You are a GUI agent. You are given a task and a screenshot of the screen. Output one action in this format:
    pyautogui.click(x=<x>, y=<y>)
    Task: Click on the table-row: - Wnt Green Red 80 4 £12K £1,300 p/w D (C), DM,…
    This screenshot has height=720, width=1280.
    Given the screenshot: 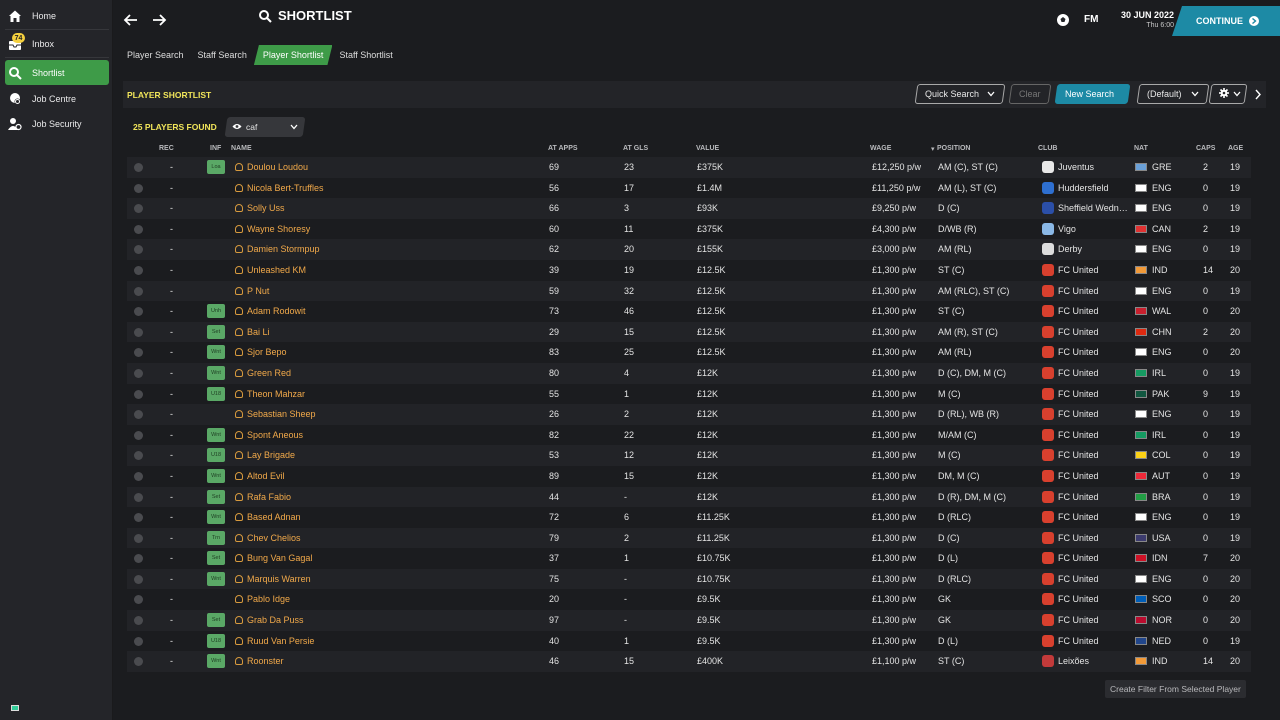 What is the action you would take?
    pyautogui.click(x=689, y=373)
    